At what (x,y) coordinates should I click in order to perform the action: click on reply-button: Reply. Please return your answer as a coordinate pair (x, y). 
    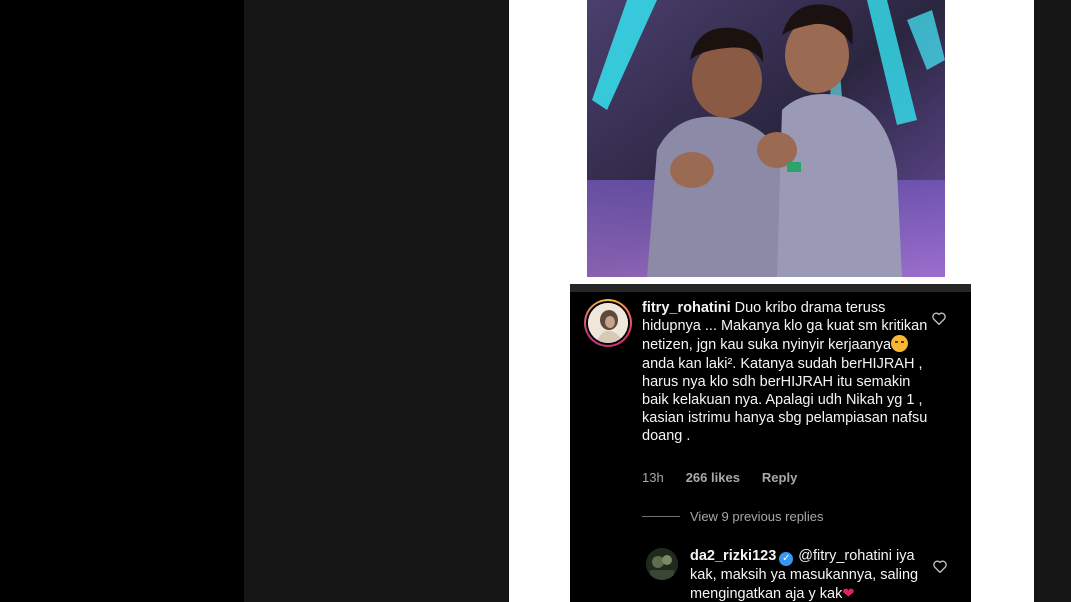
    Looking at the image, I should click on (779, 477).